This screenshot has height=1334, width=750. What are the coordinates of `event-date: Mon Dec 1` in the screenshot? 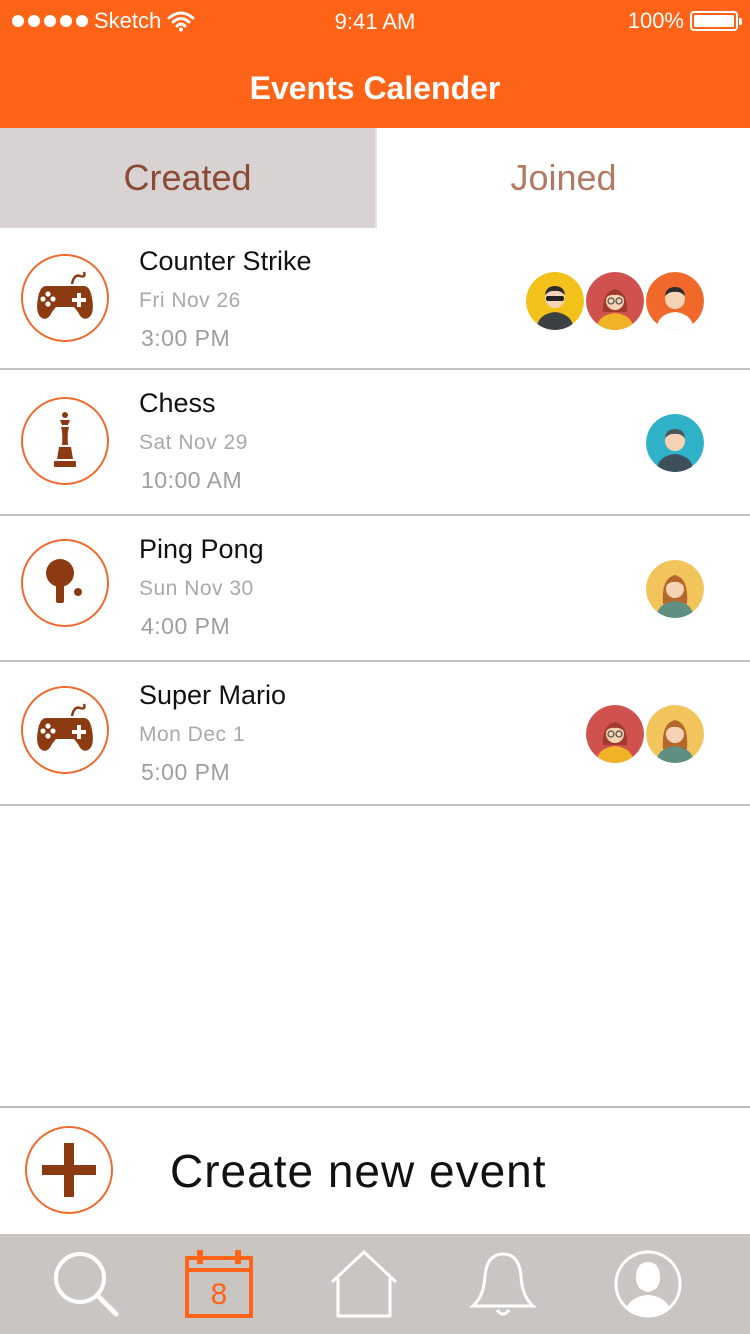 It's located at (192, 734).